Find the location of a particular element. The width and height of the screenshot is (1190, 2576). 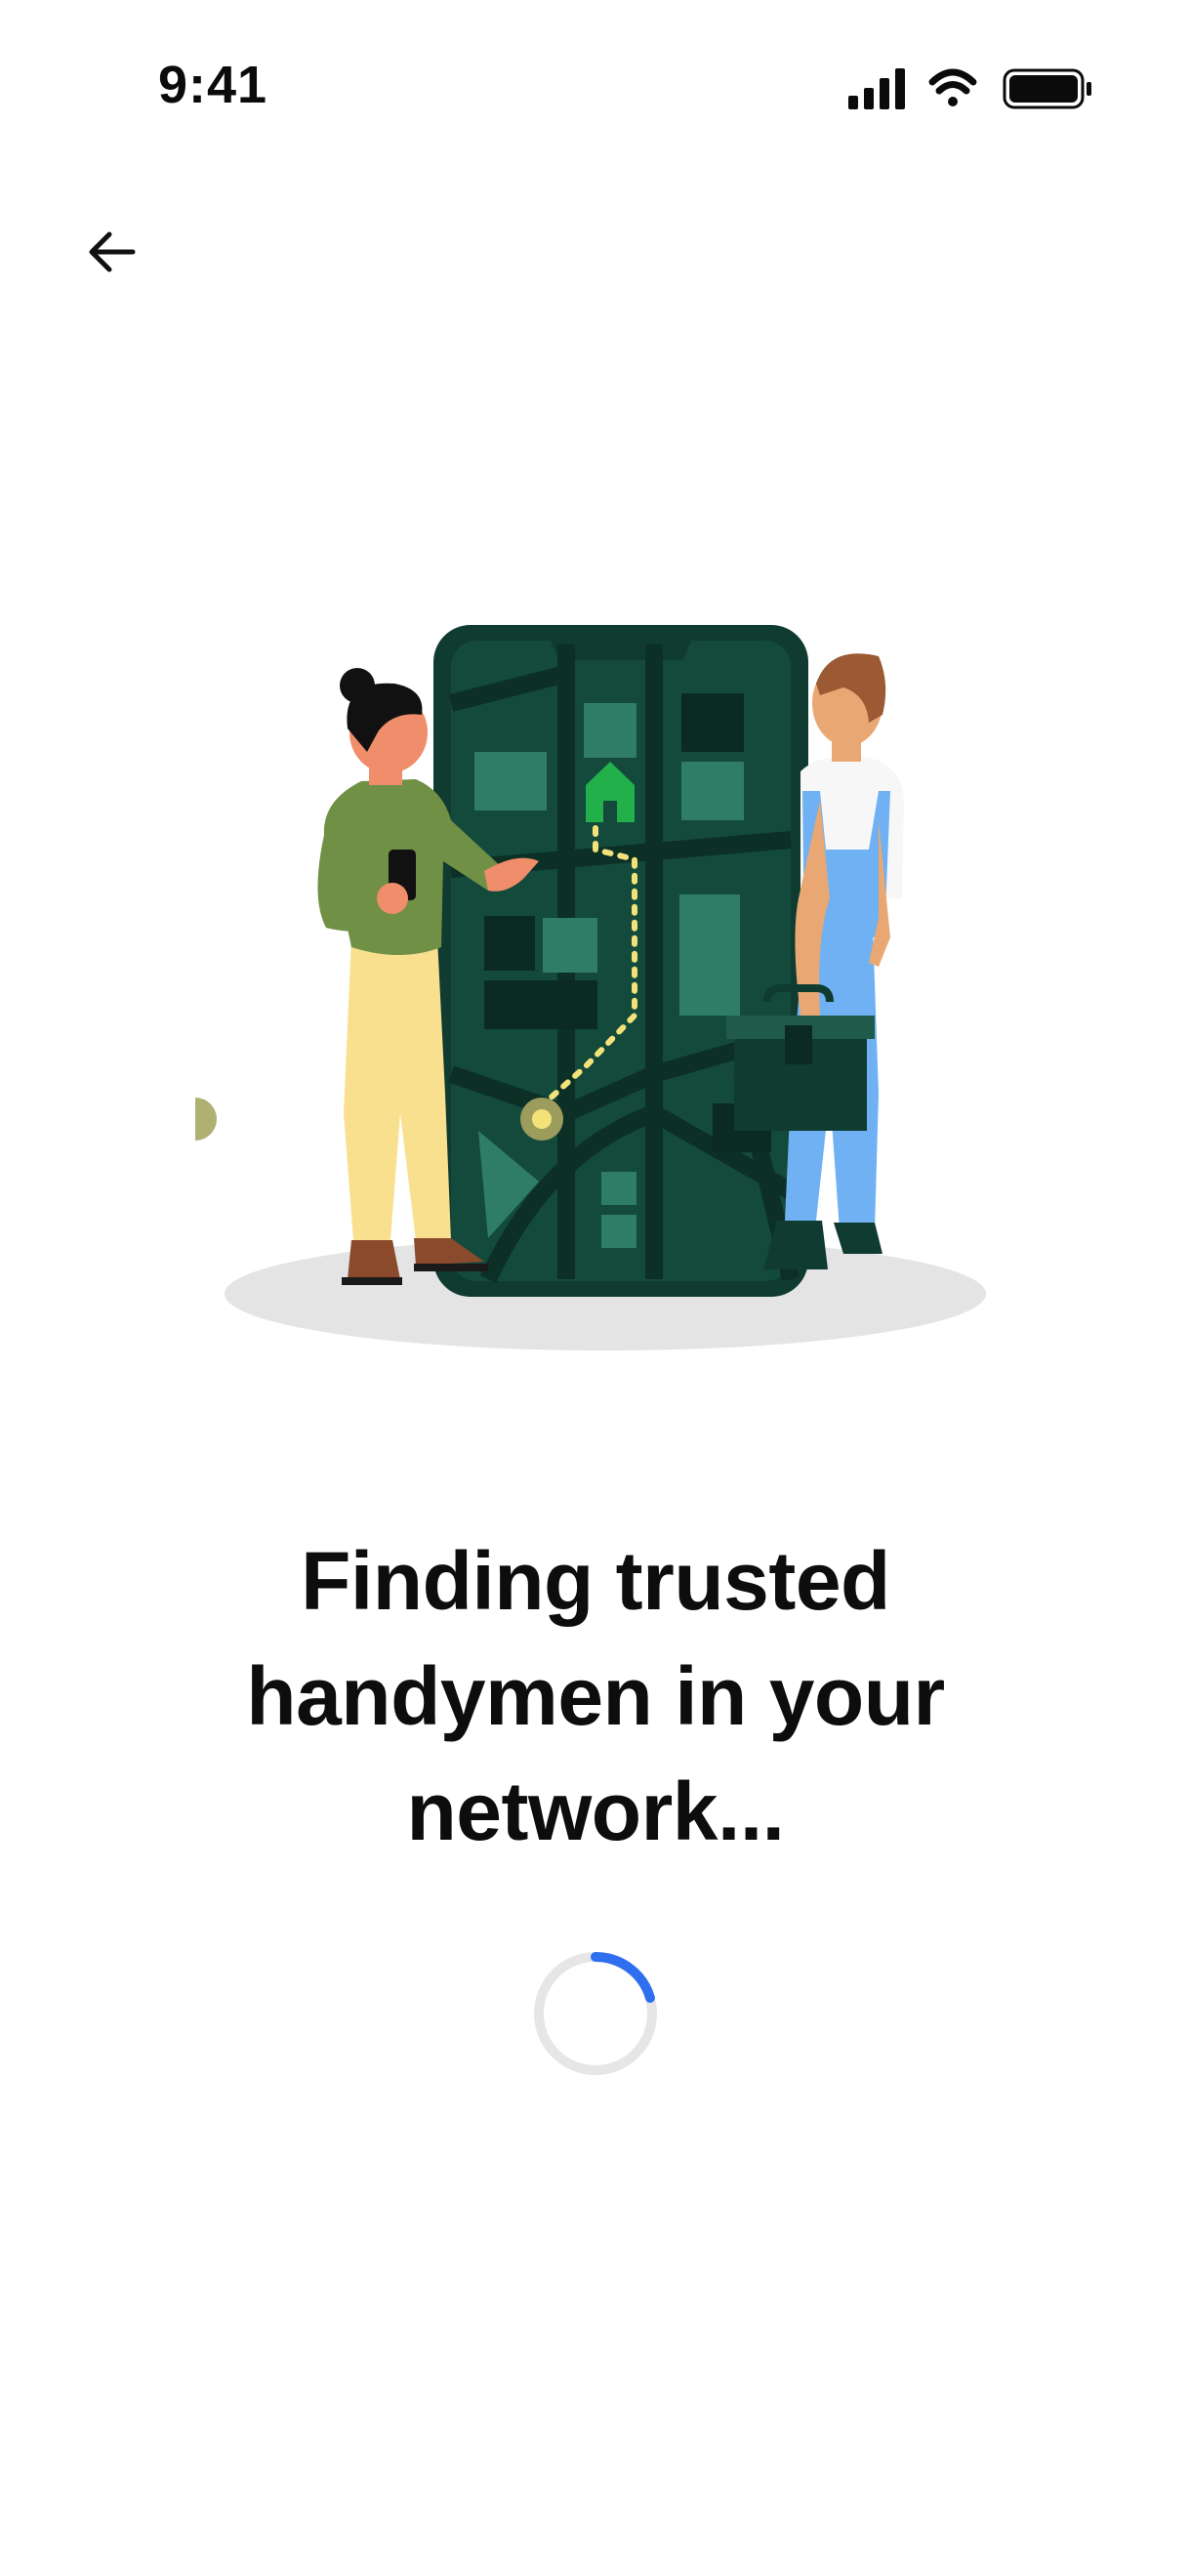

back-button is located at coordinates (111, 252).